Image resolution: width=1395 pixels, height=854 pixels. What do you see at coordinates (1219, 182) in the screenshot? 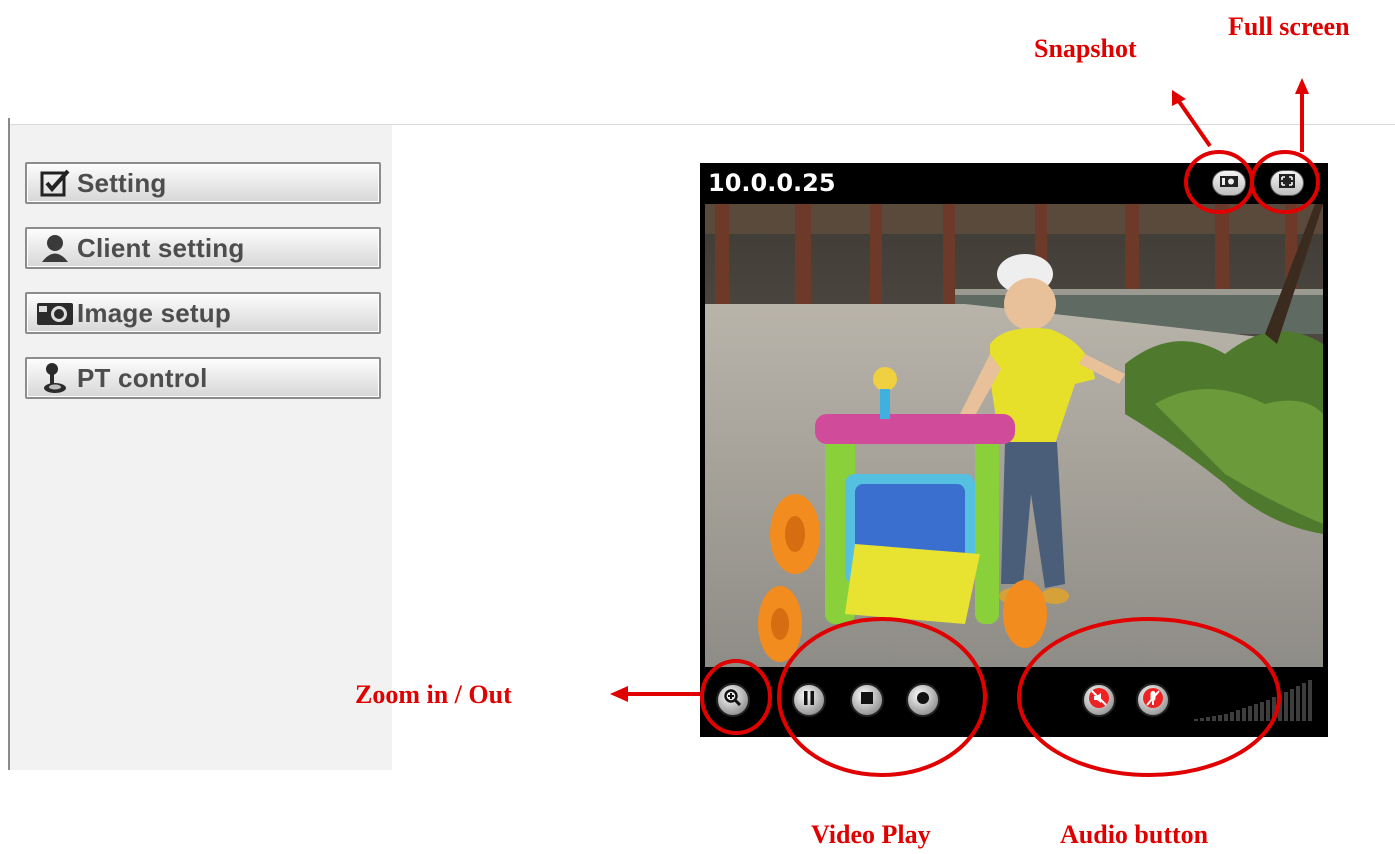
I see `snapshot-highlight` at bounding box center [1219, 182].